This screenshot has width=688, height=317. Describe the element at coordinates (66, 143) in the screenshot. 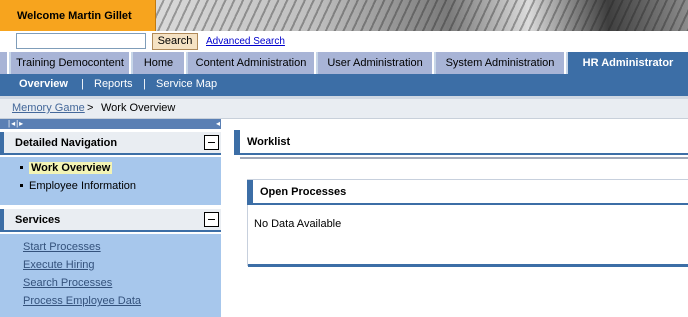

I see `detailed-navigation-title: Detailed Navigation` at that location.